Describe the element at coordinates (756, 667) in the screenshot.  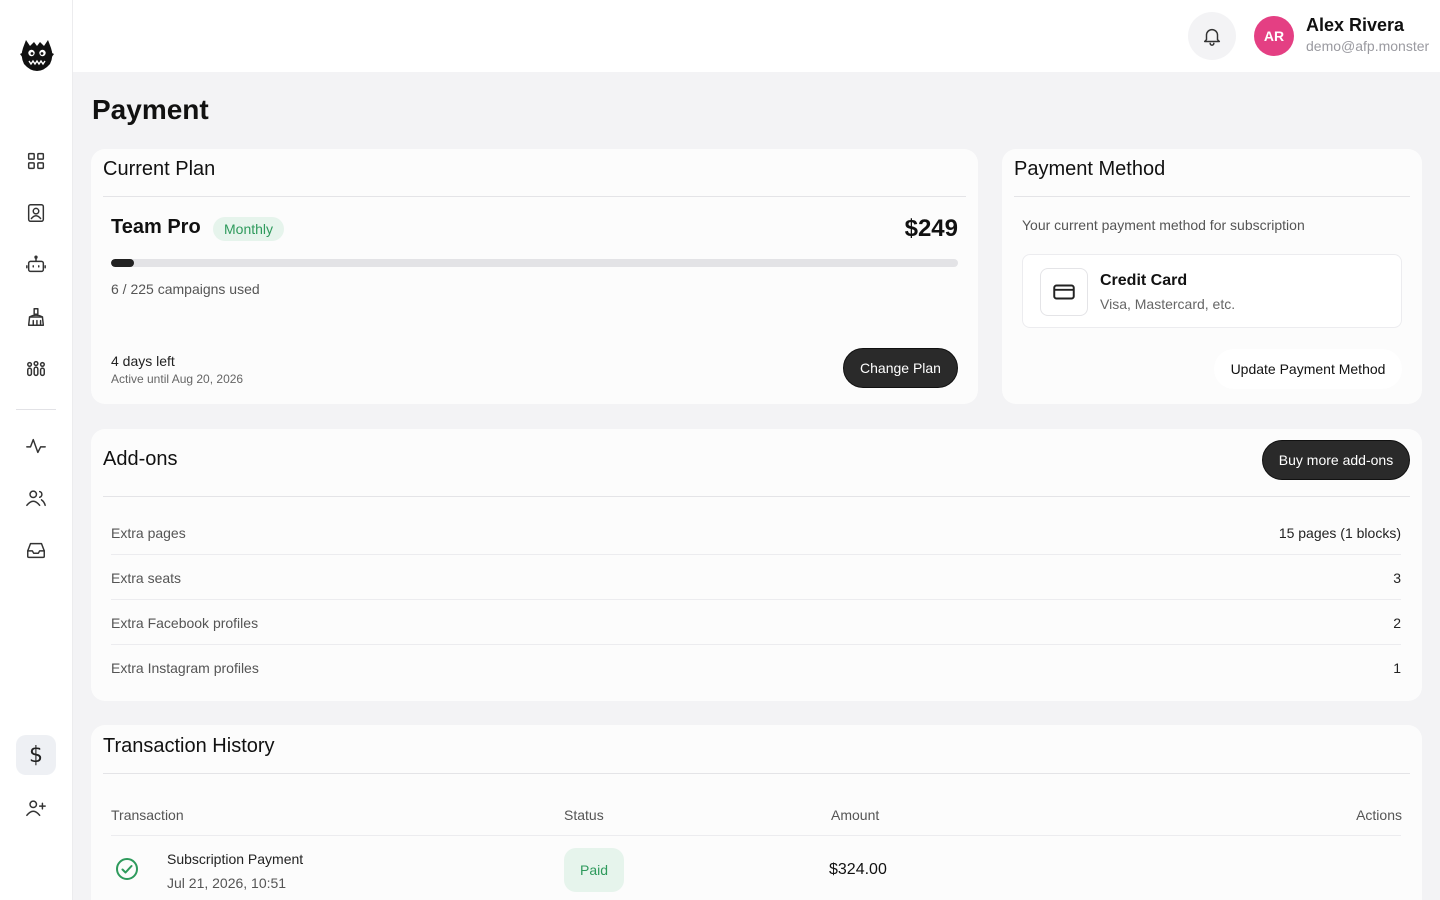
I see `addon-row: Extra Instagram profiles 1` at that location.